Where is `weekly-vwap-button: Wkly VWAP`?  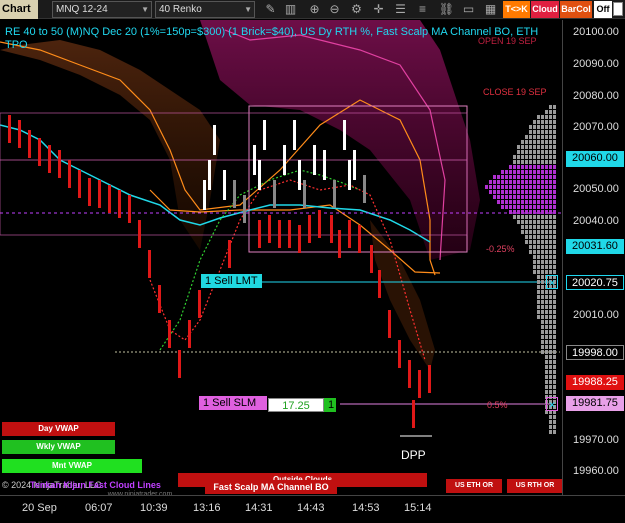 weekly-vwap-button: Wkly VWAP is located at coordinates (58, 447).